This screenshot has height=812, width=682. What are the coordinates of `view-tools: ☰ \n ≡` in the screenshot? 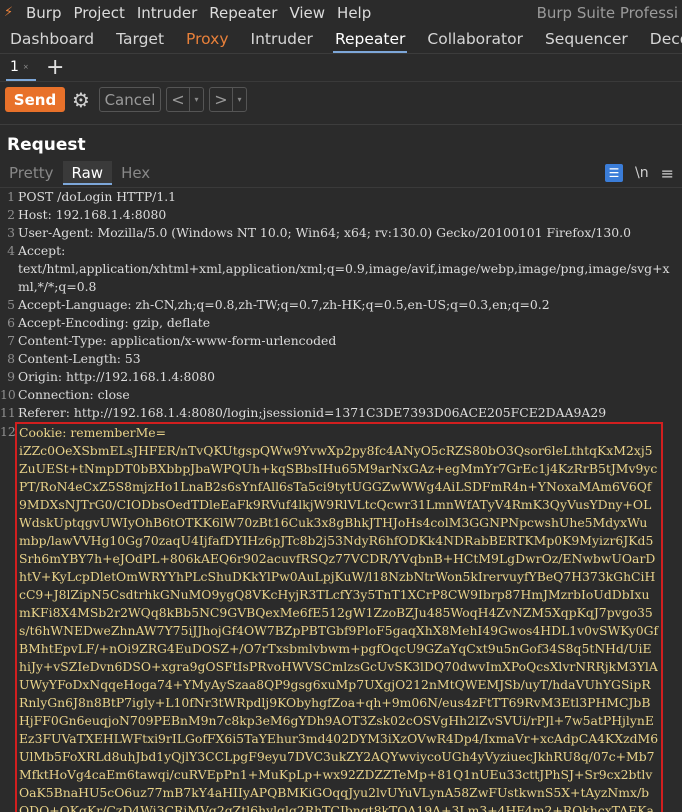 It's located at (639, 173).